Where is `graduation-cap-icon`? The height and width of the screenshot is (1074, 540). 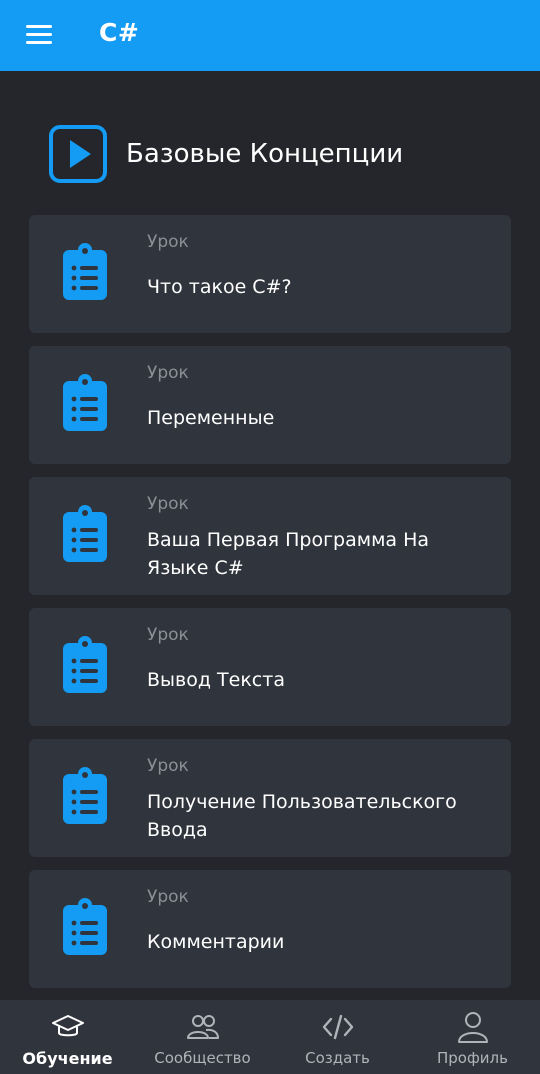
graduation-cap-icon is located at coordinates (67, 1026).